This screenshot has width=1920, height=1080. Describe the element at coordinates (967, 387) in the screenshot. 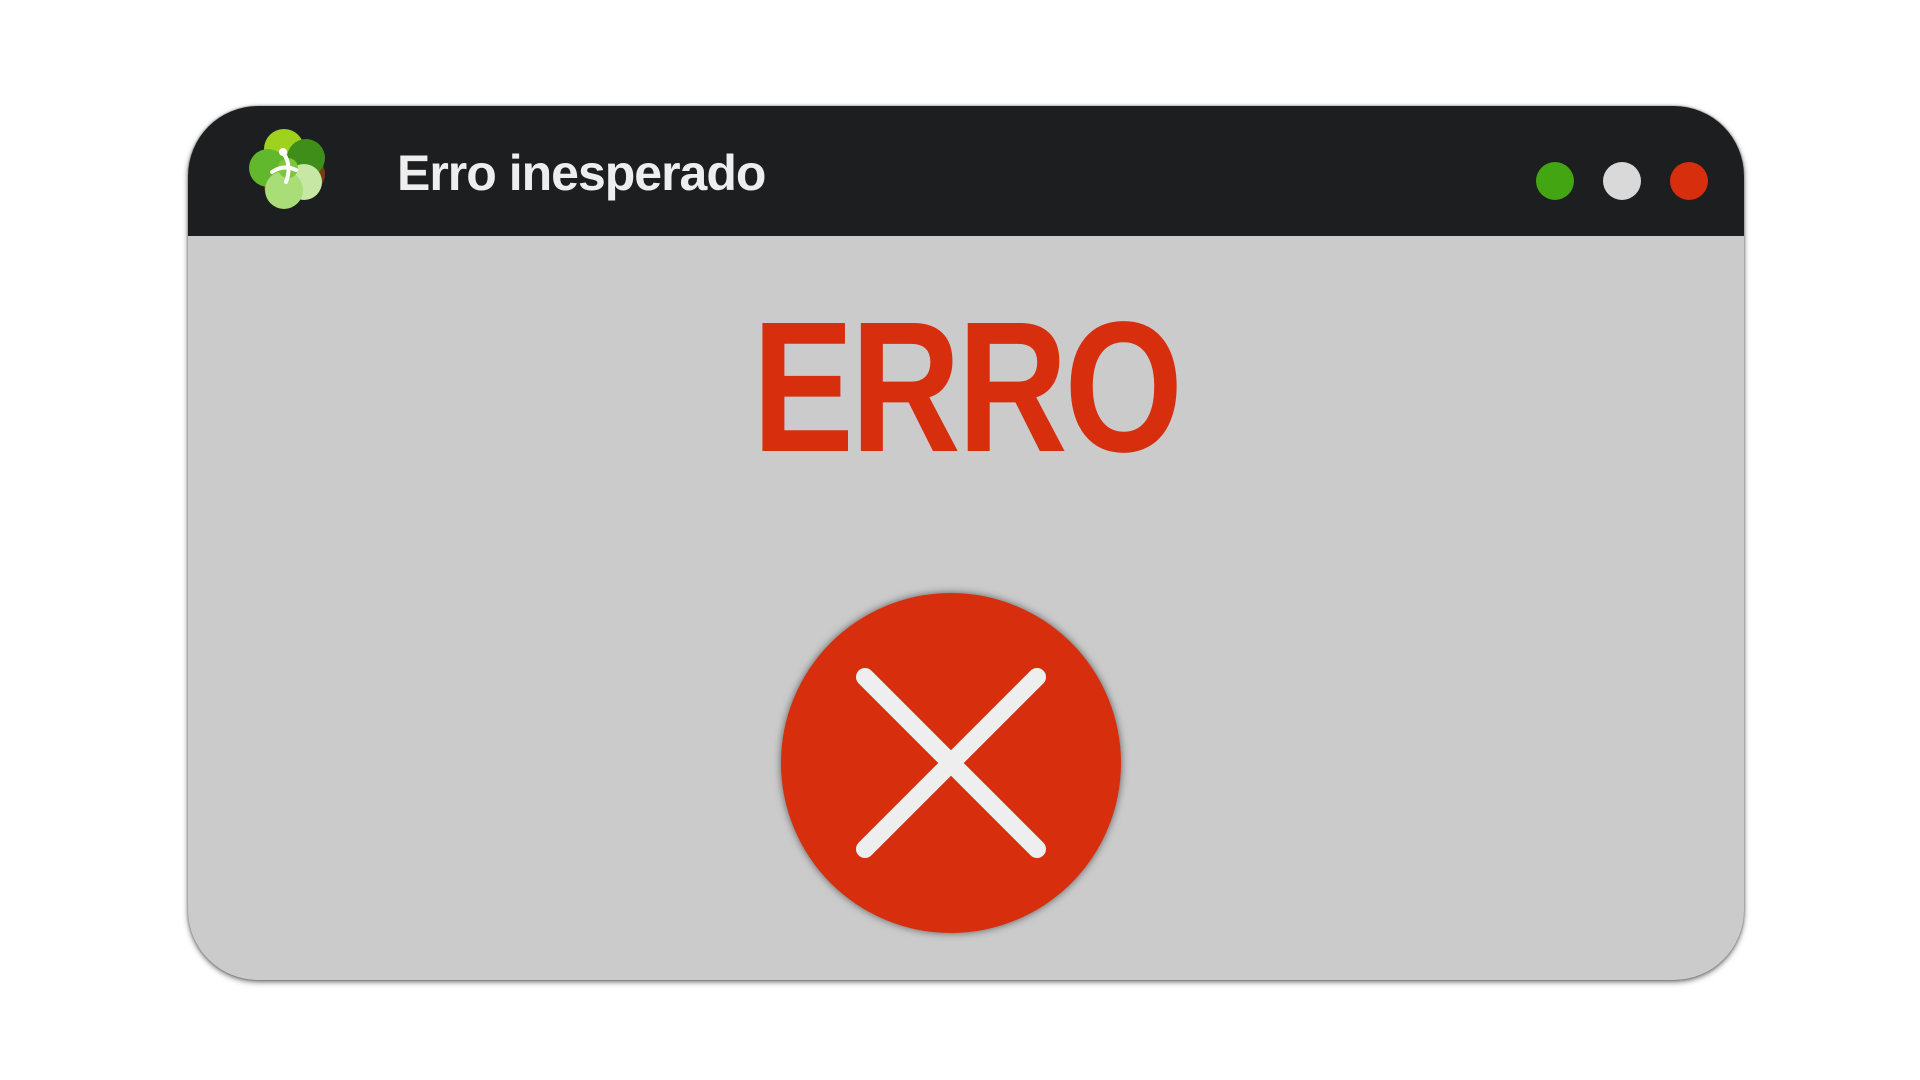

I see `error-heading: ERRO` at that location.